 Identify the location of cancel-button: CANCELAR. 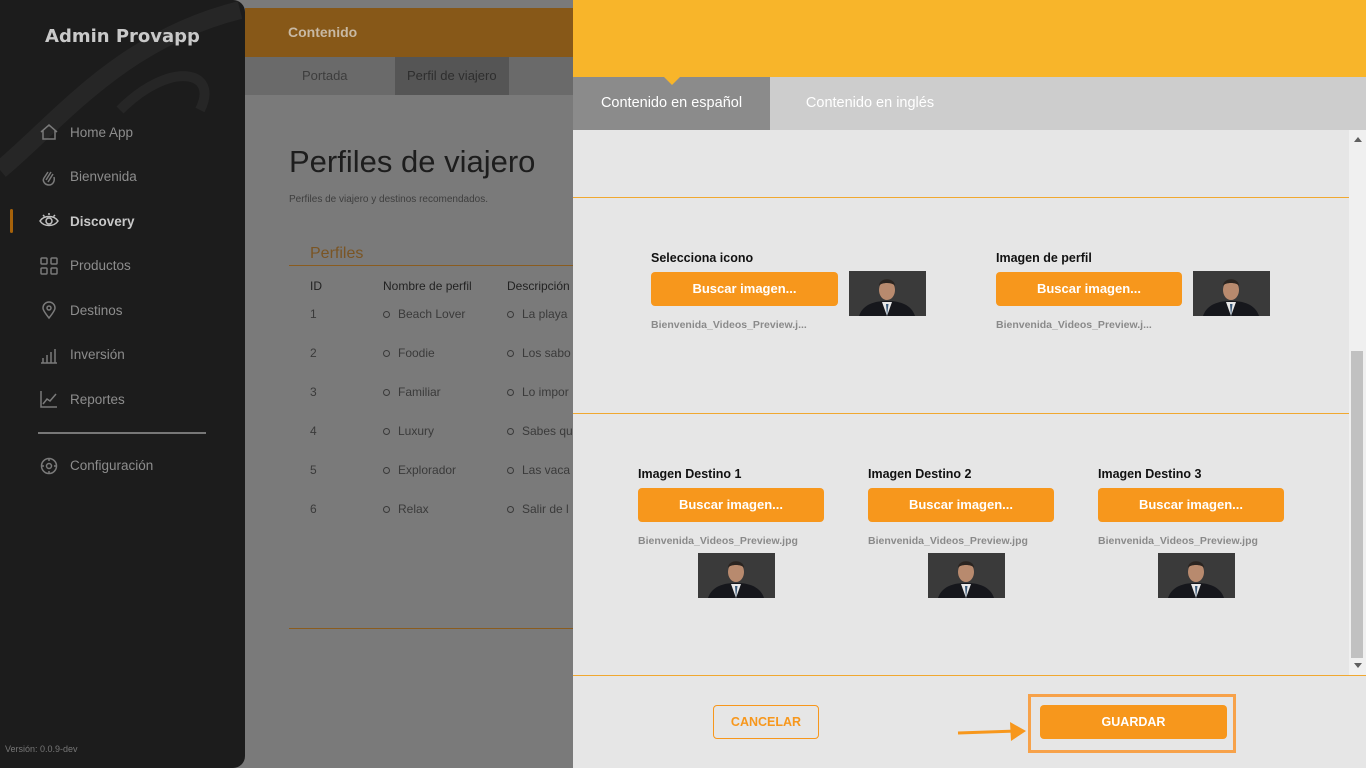
(766, 722).